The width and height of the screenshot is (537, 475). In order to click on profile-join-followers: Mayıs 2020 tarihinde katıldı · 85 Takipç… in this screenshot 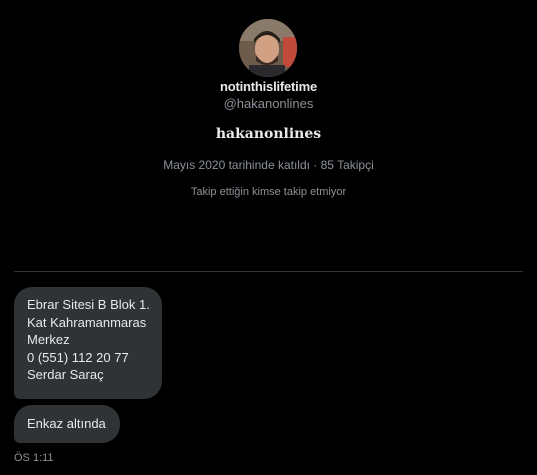, I will do `click(268, 165)`.